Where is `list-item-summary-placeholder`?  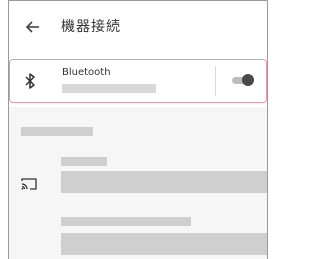 list-item-summary-placeholder is located at coordinates (164, 244).